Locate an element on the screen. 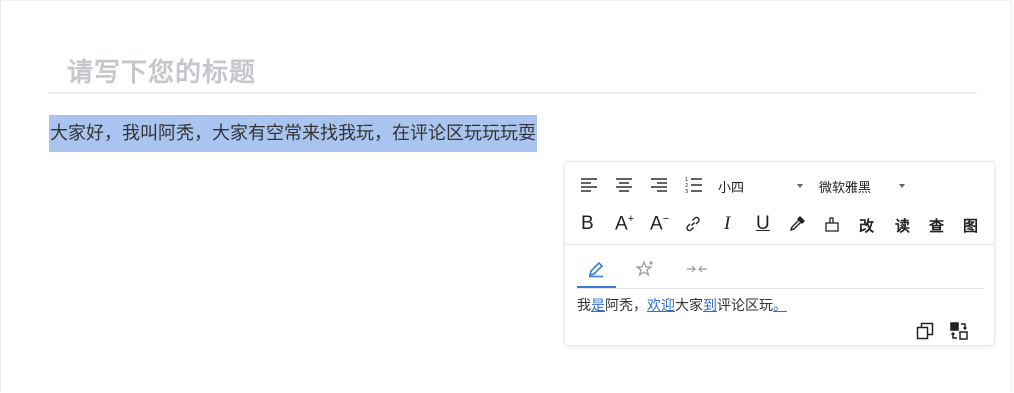 This screenshot has height=393, width=1014. condense-arrows-icon is located at coordinates (697, 269).